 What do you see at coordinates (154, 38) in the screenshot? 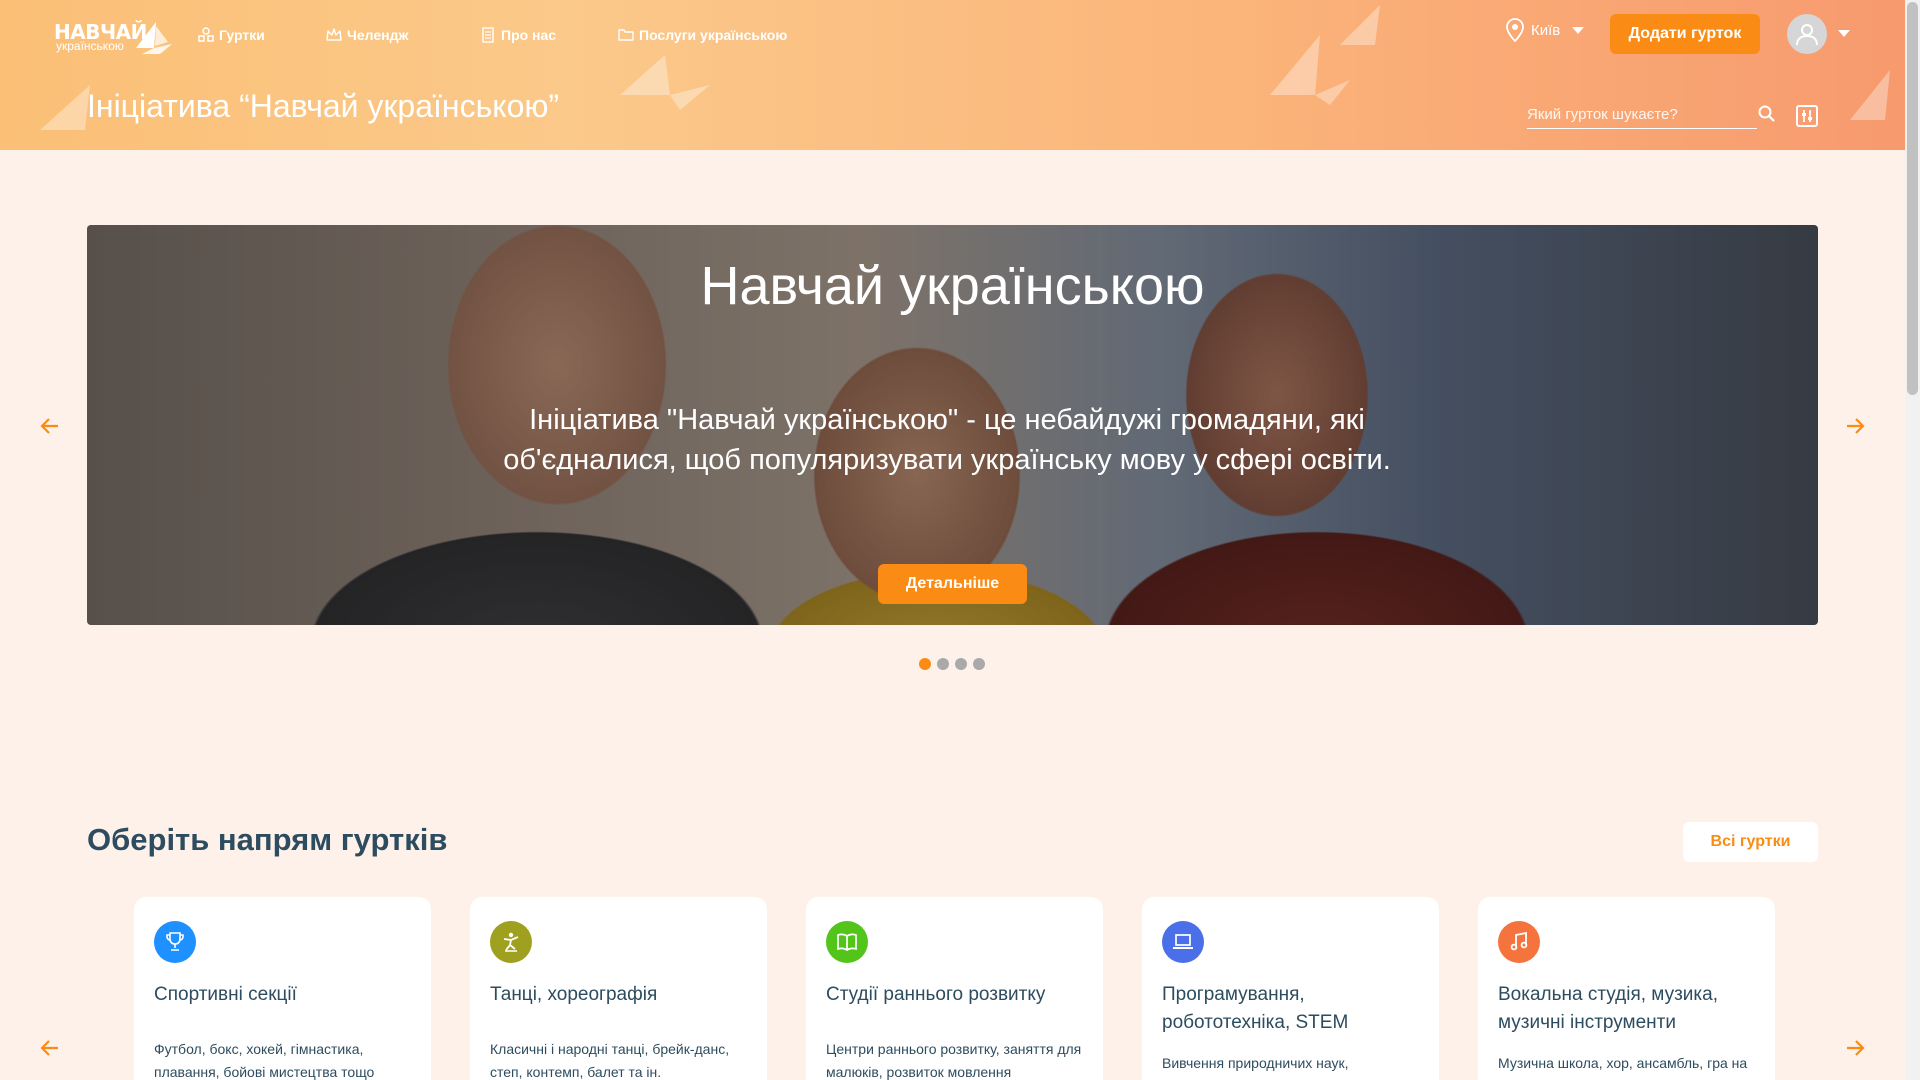
I see `paper-boat-logo-icon` at bounding box center [154, 38].